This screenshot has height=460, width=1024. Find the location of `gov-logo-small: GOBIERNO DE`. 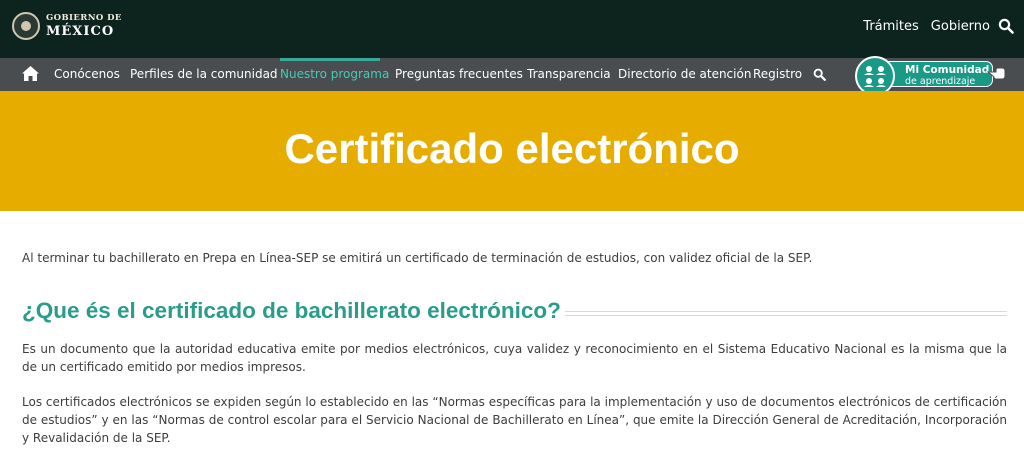

gov-logo-small: GOBIERNO DE is located at coordinates (84, 18).